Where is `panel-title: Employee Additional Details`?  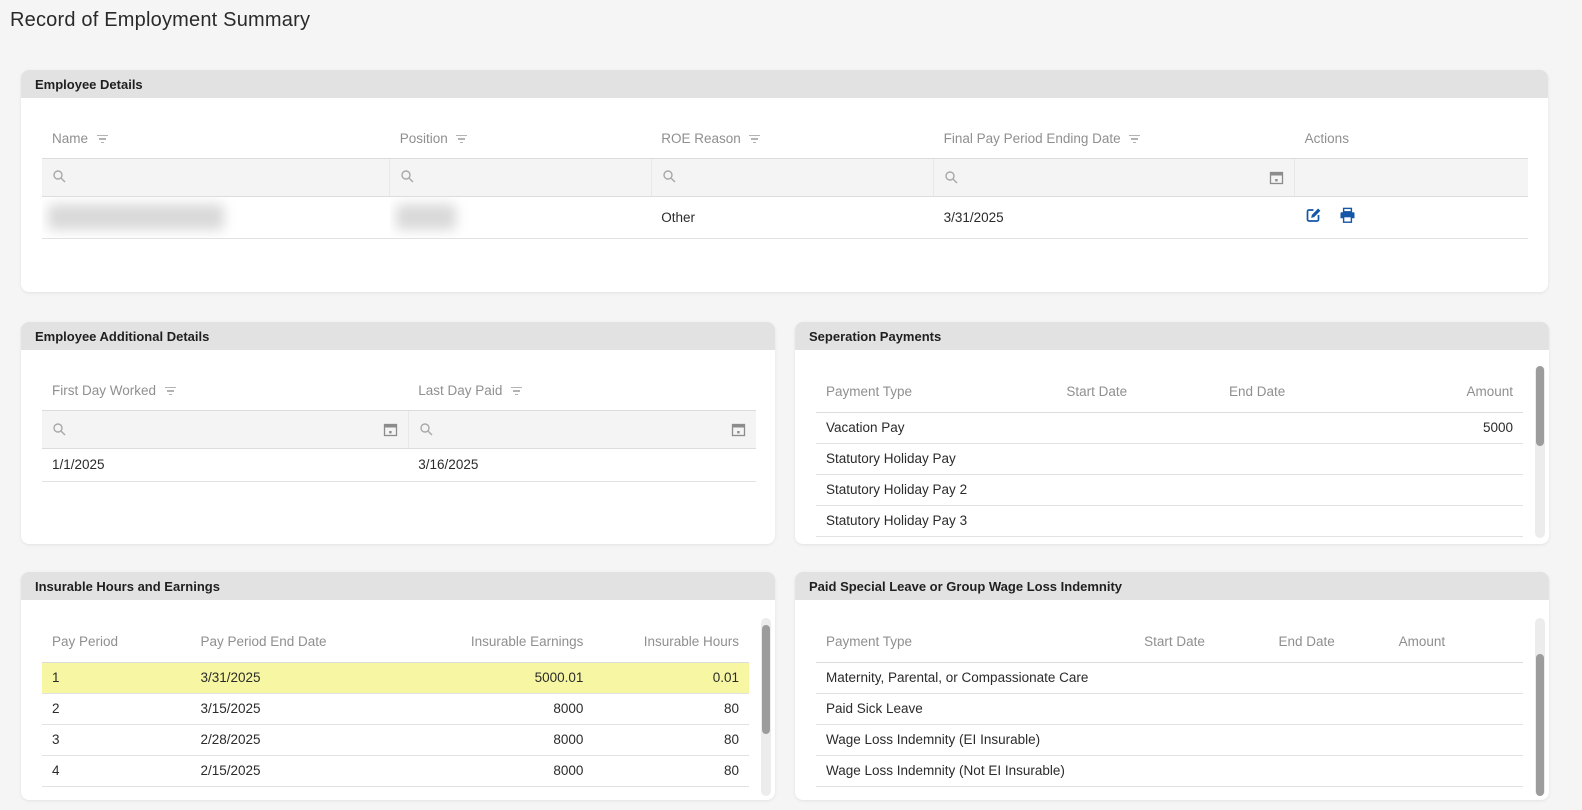
panel-title: Employee Additional Details is located at coordinates (122, 336).